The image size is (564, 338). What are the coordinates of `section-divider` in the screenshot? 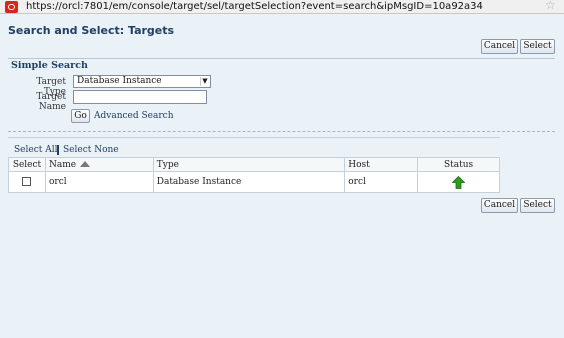 It's located at (281, 131).